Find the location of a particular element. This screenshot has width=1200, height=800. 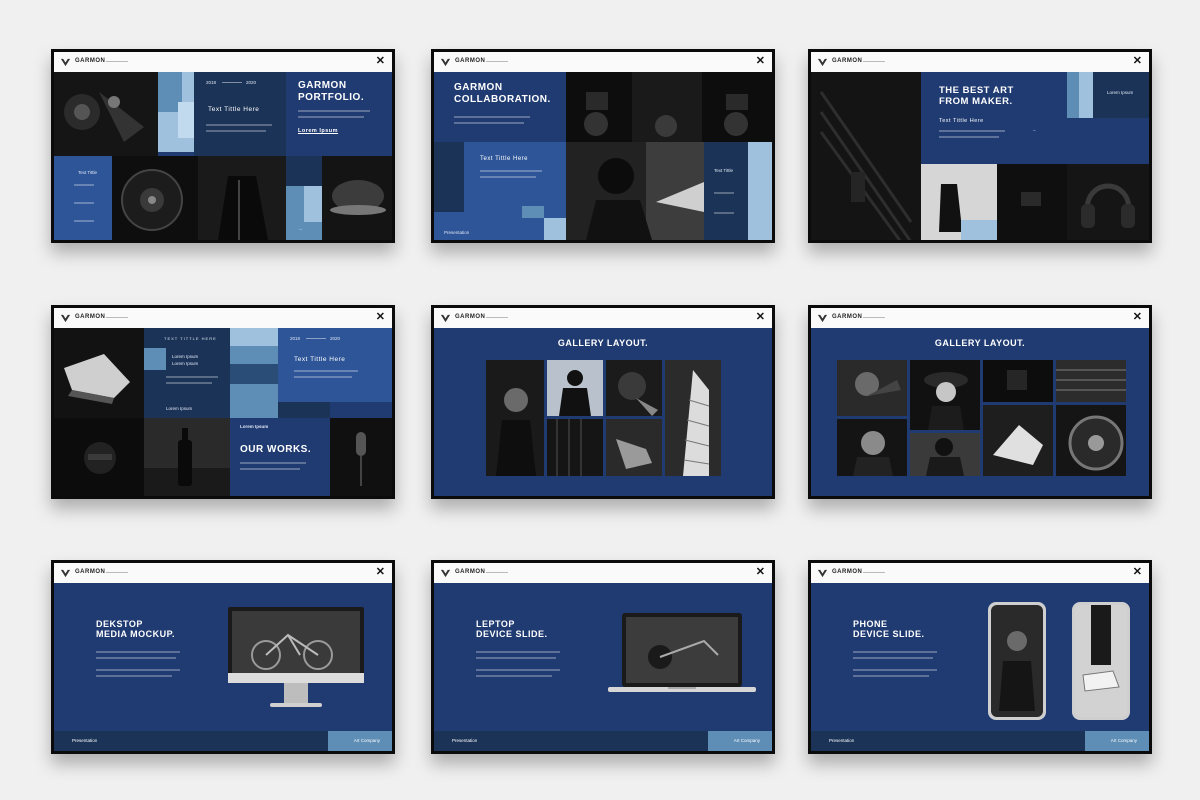

slide-title-line-1: GARMON is located at coordinates (478, 87).